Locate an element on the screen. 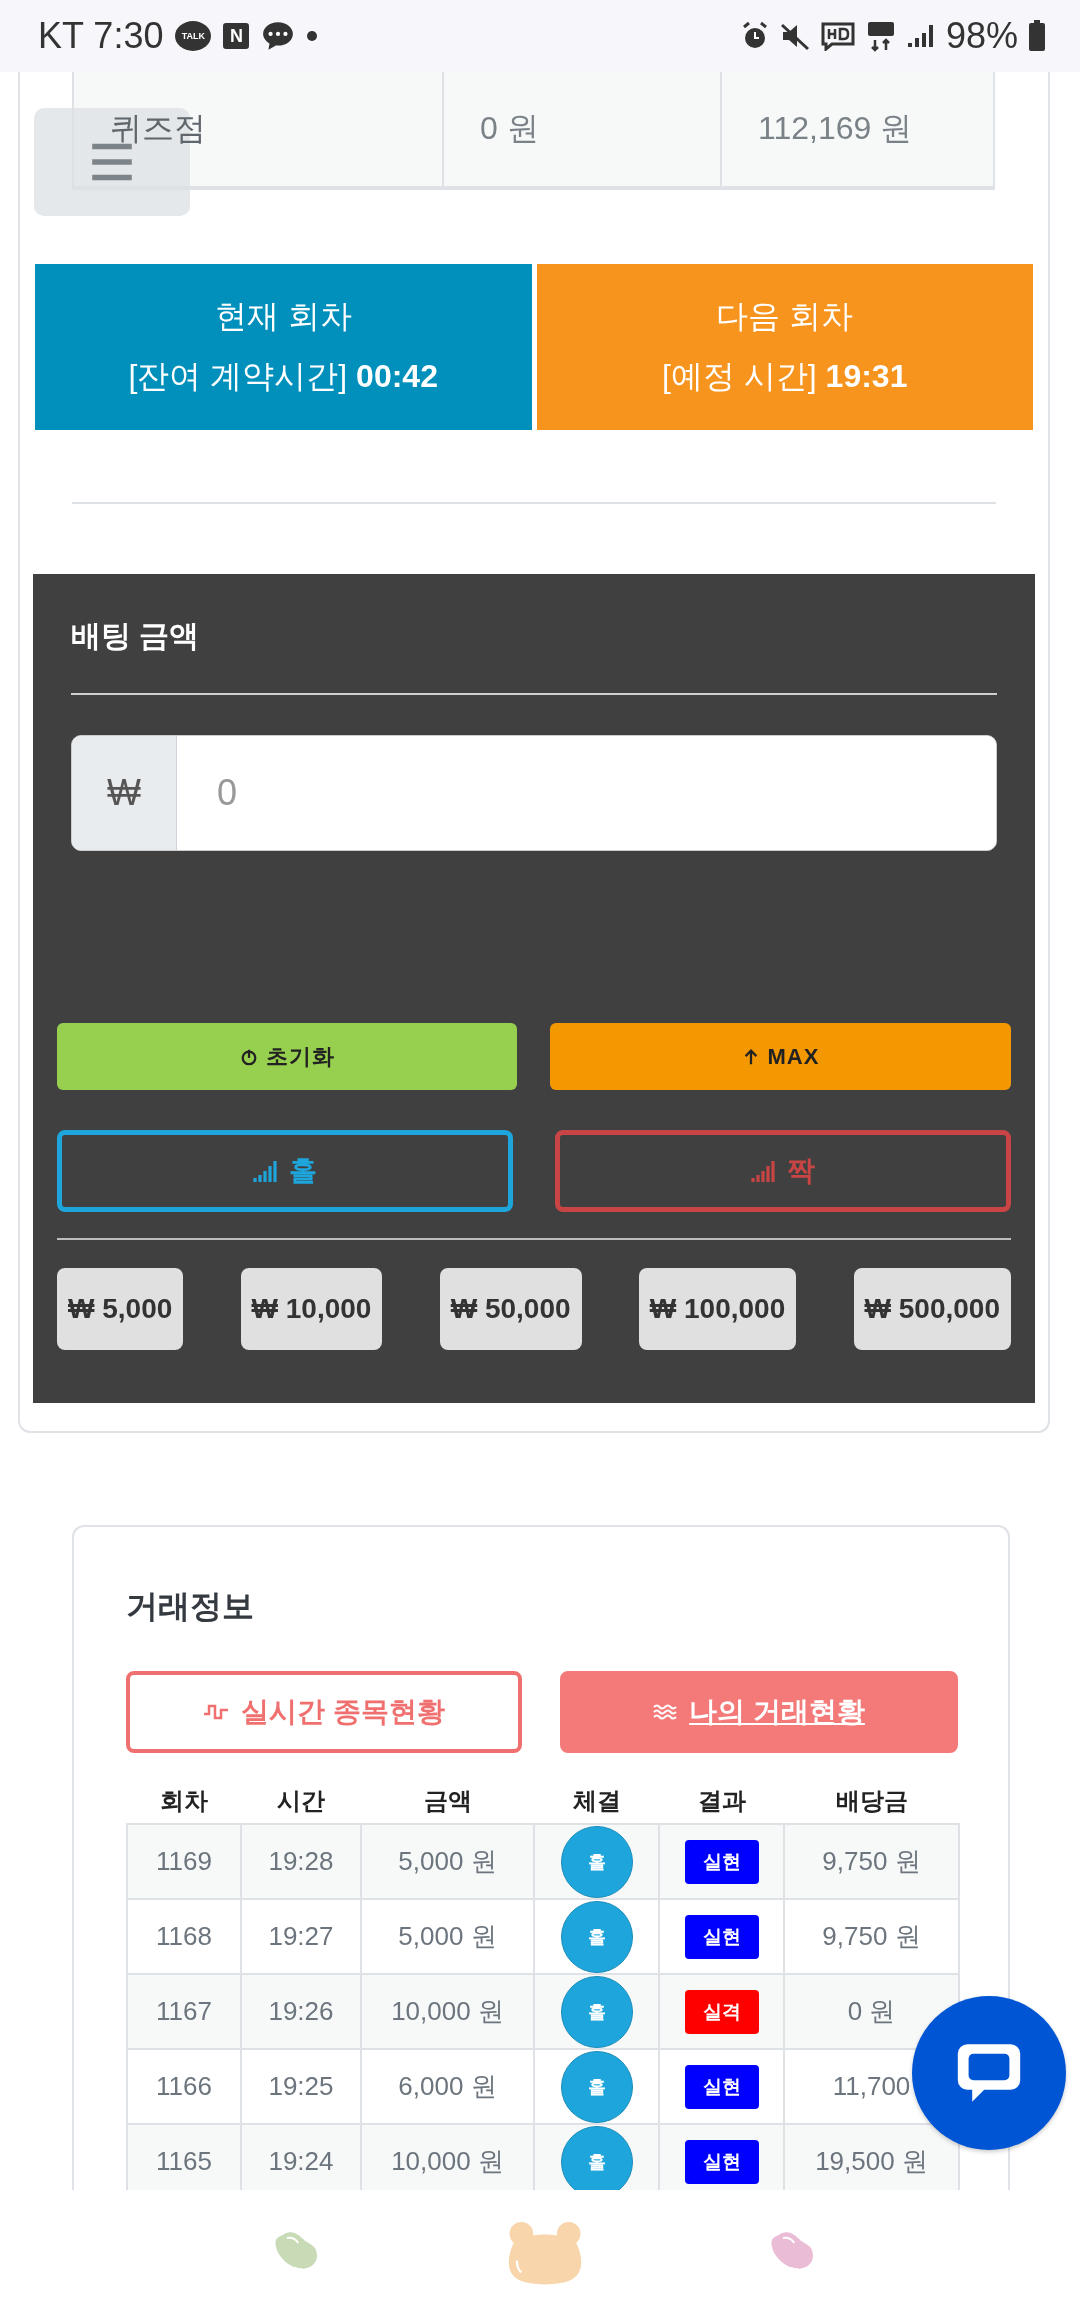 The height and width of the screenshot is (2316, 1080). chat-bubble-icon is located at coordinates (278, 36).